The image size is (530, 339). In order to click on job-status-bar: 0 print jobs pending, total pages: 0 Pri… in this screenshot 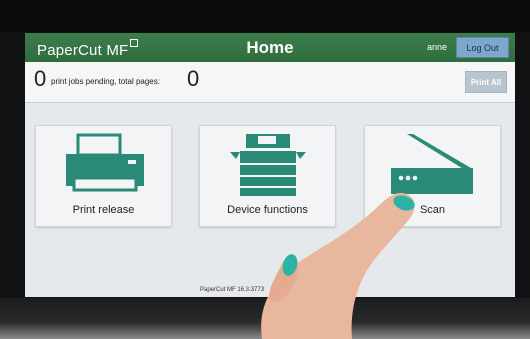, I will do `click(270, 82)`.